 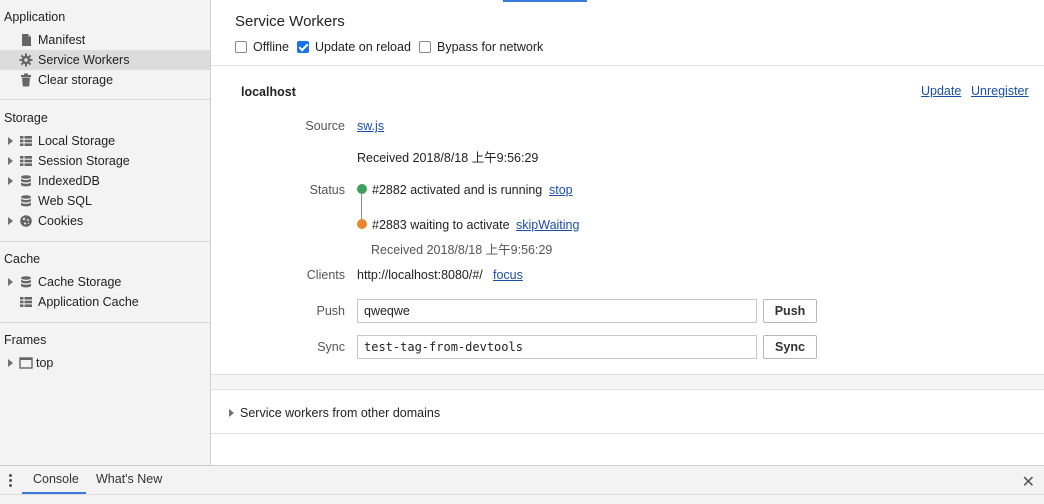 I want to click on update-on-reload-checkbox, so click(x=303, y=47).